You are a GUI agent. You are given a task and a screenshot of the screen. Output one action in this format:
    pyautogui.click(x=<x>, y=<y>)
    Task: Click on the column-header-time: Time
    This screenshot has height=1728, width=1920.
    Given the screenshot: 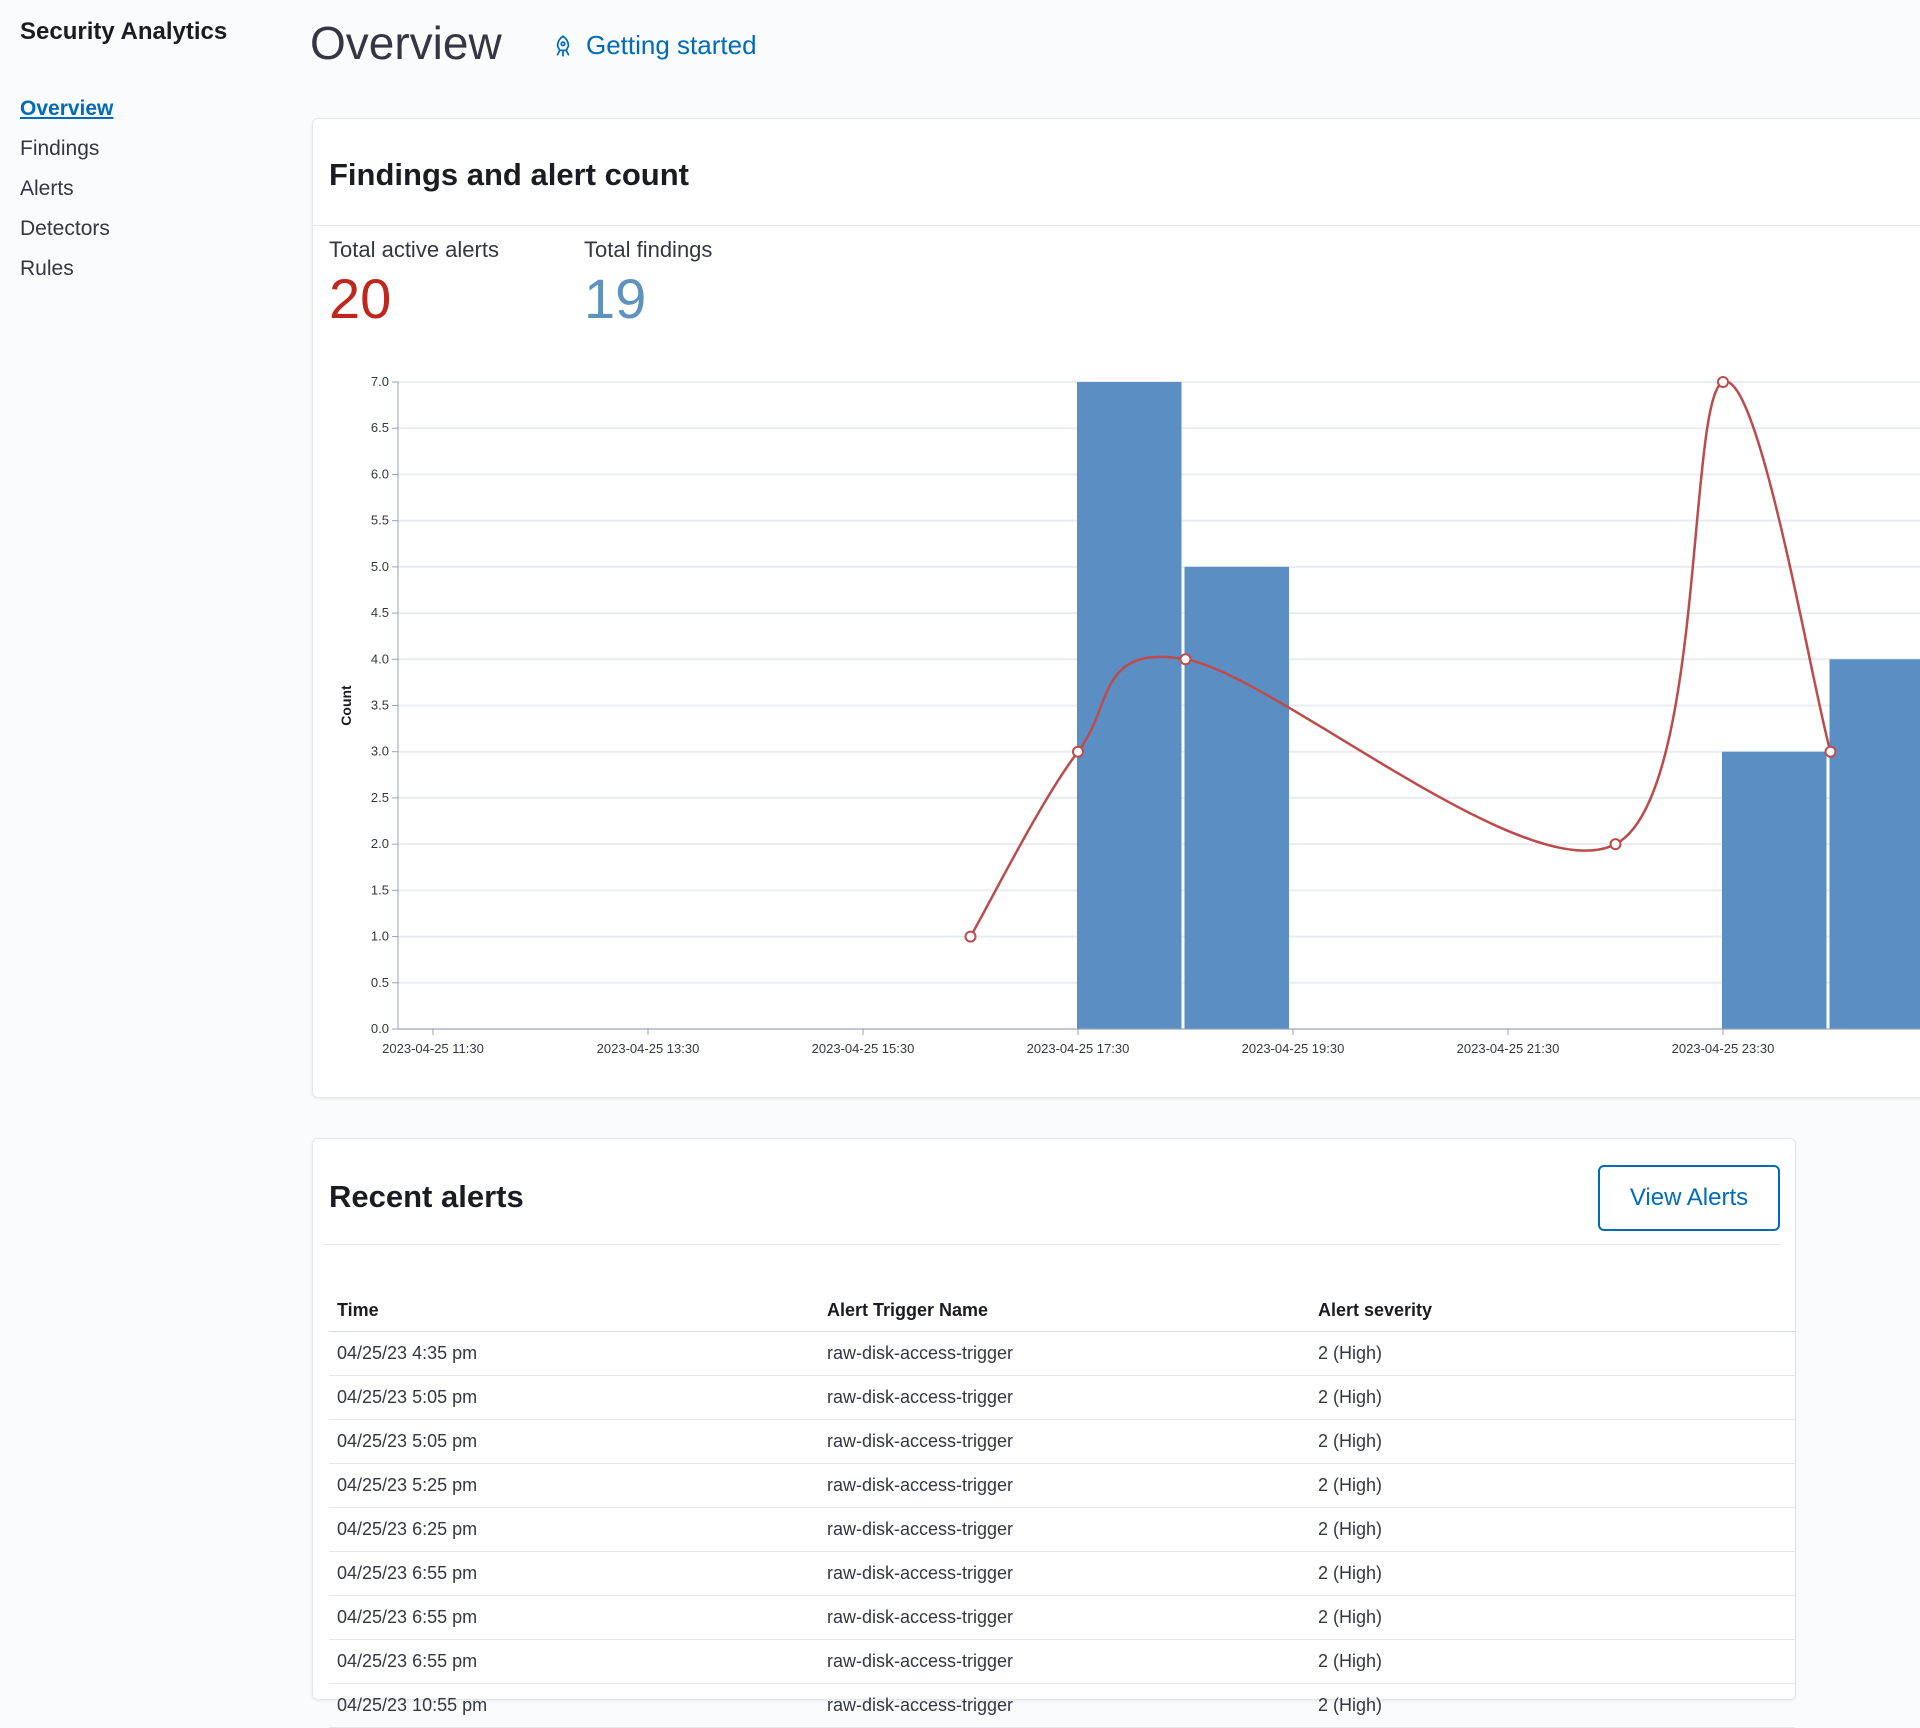 What is the action you would take?
    pyautogui.click(x=574, y=1294)
    